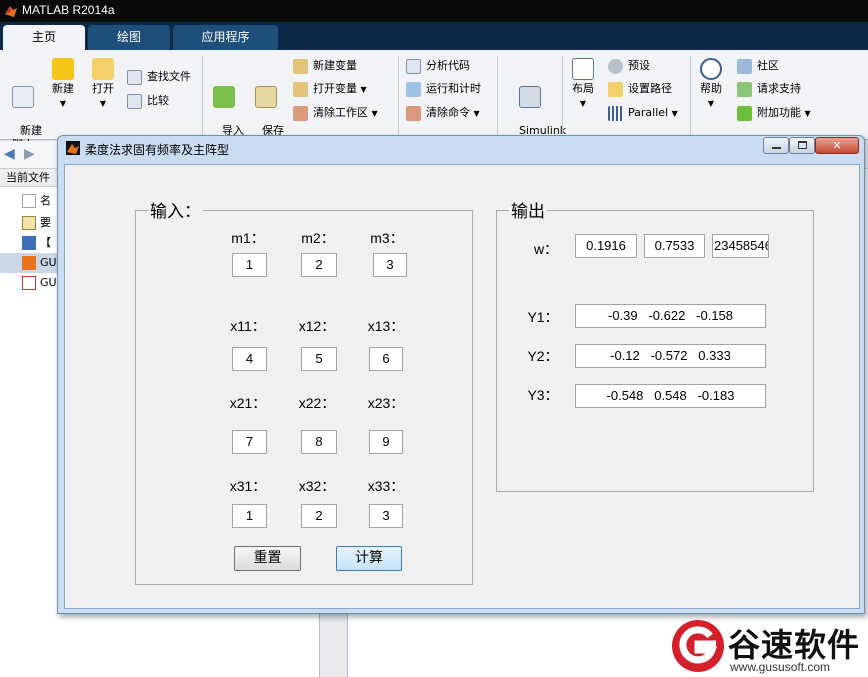 The width and height of the screenshot is (868, 677). What do you see at coordinates (169, 76) in the screenshot?
I see `find-files-label: 查找文件` at bounding box center [169, 76].